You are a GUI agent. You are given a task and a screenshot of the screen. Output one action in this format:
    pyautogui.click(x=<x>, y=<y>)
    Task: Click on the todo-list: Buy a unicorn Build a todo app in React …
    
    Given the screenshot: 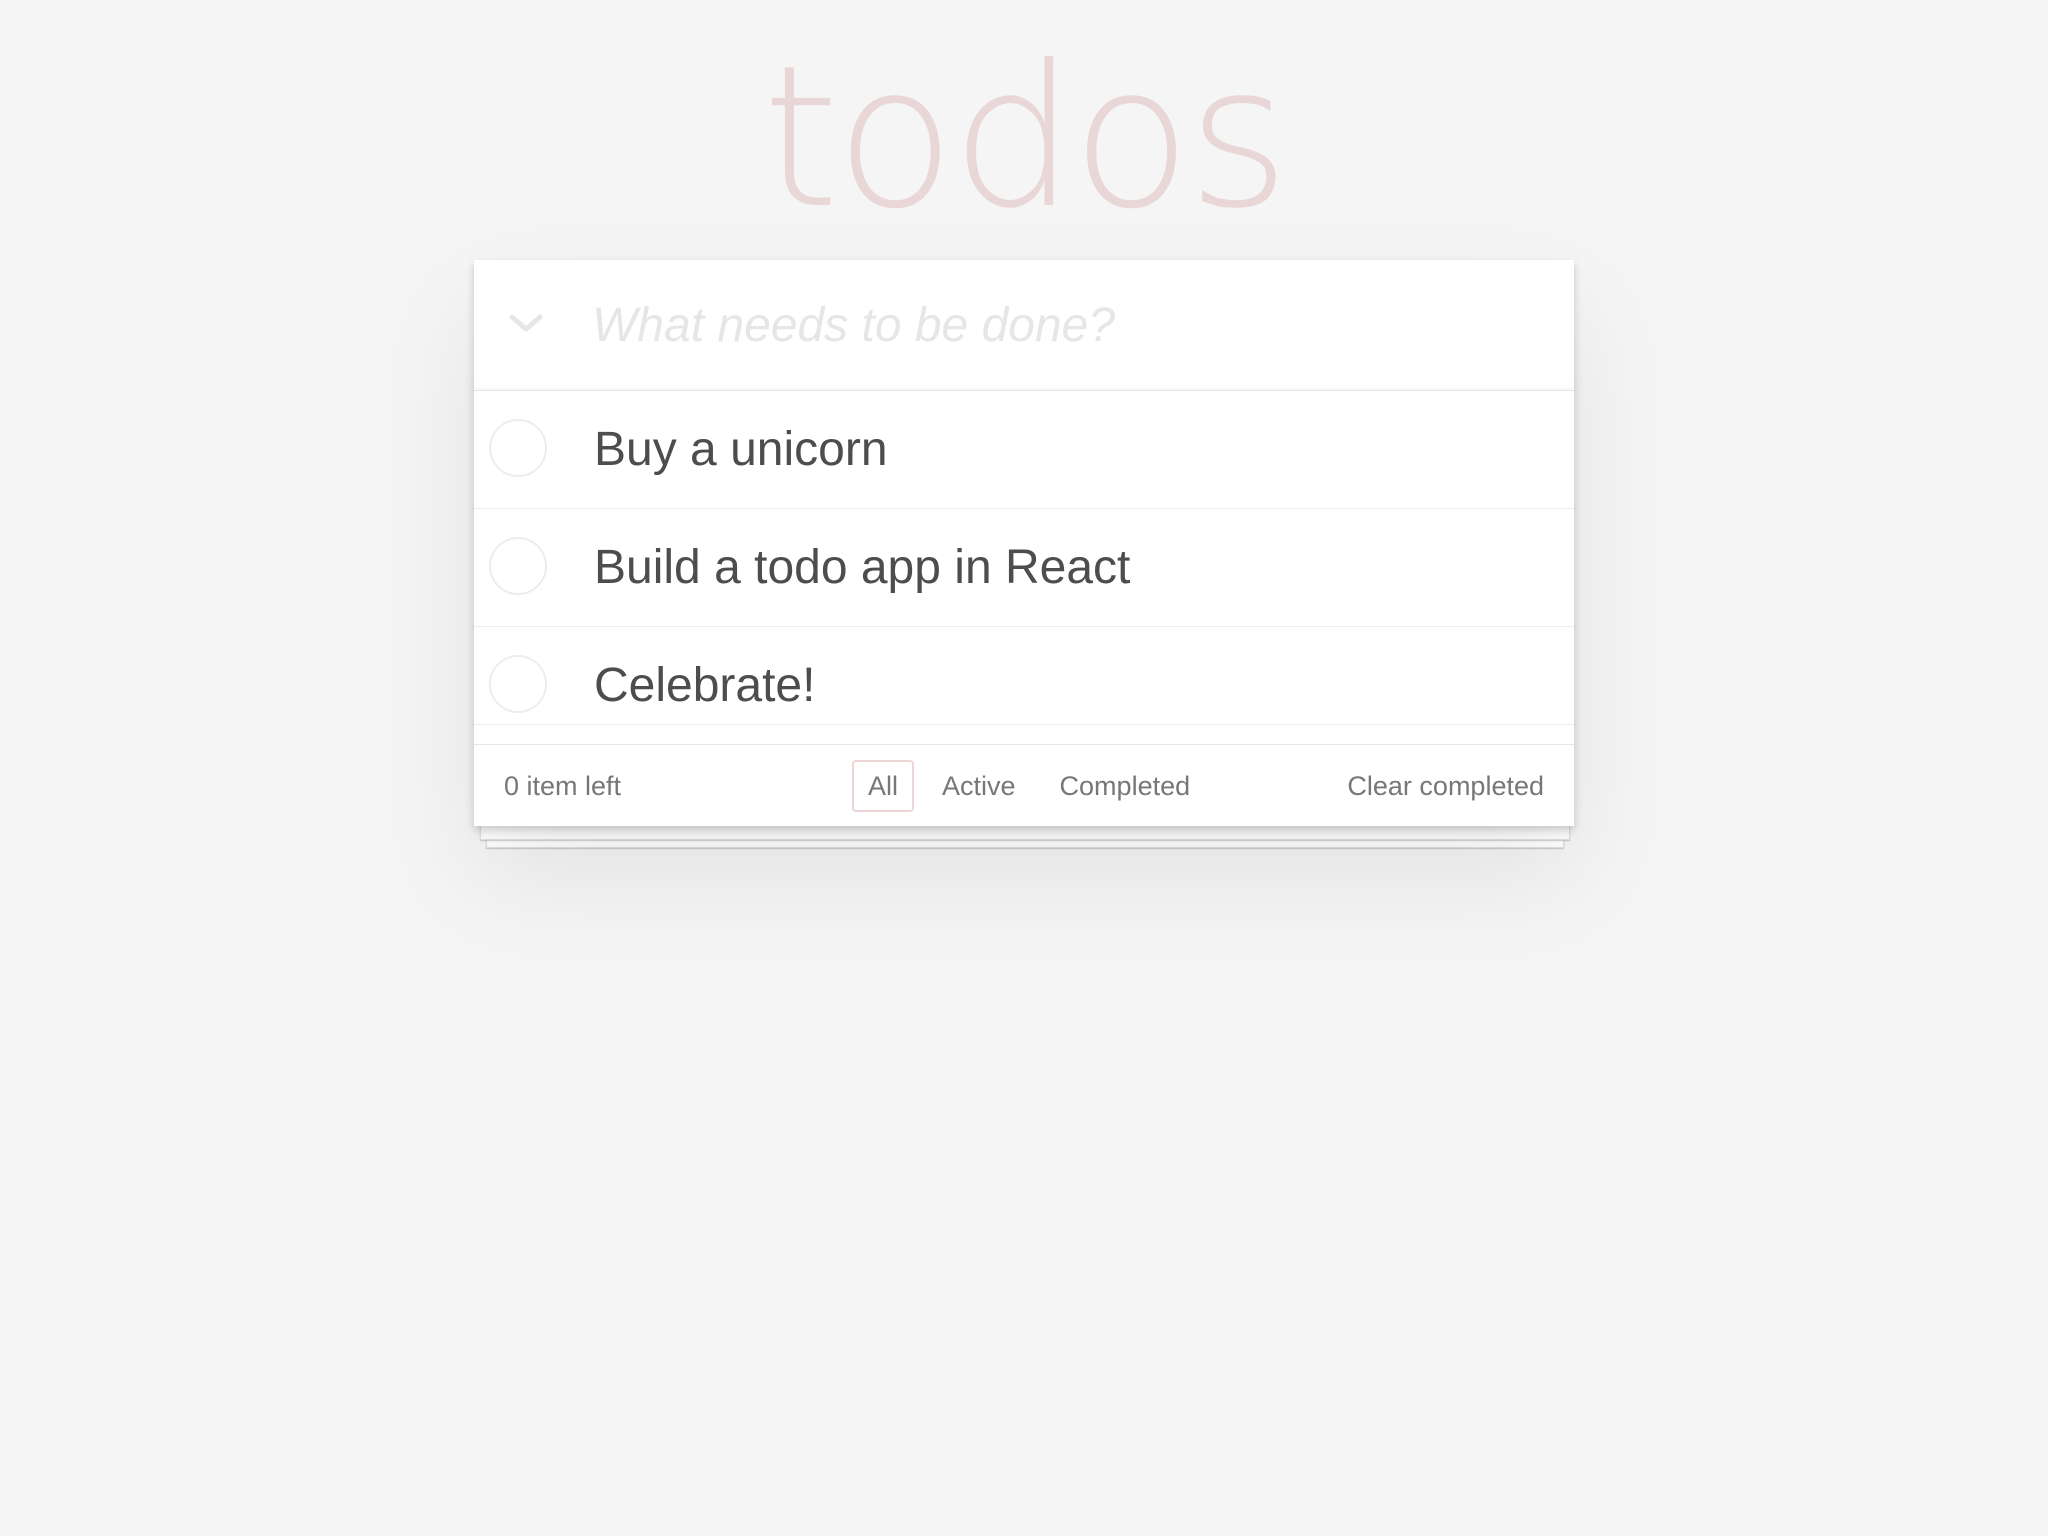 What is the action you would take?
    pyautogui.click(x=1024, y=558)
    